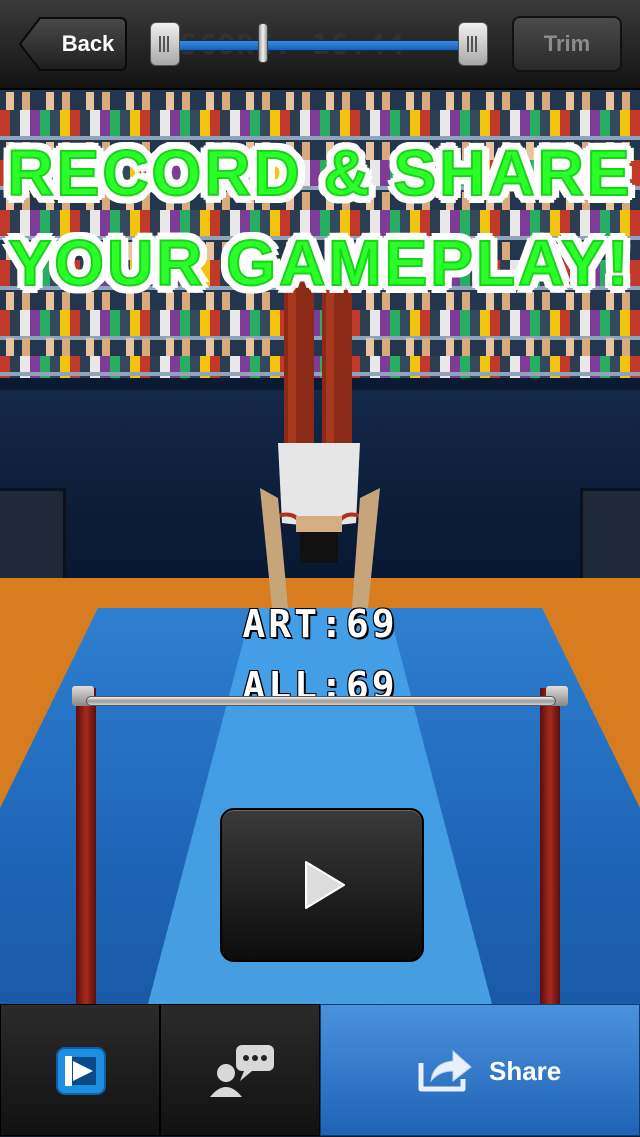 The image size is (640, 1137). Describe the element at coordinates (321, 701) in the screenshot. I see `high-bar` at that location.